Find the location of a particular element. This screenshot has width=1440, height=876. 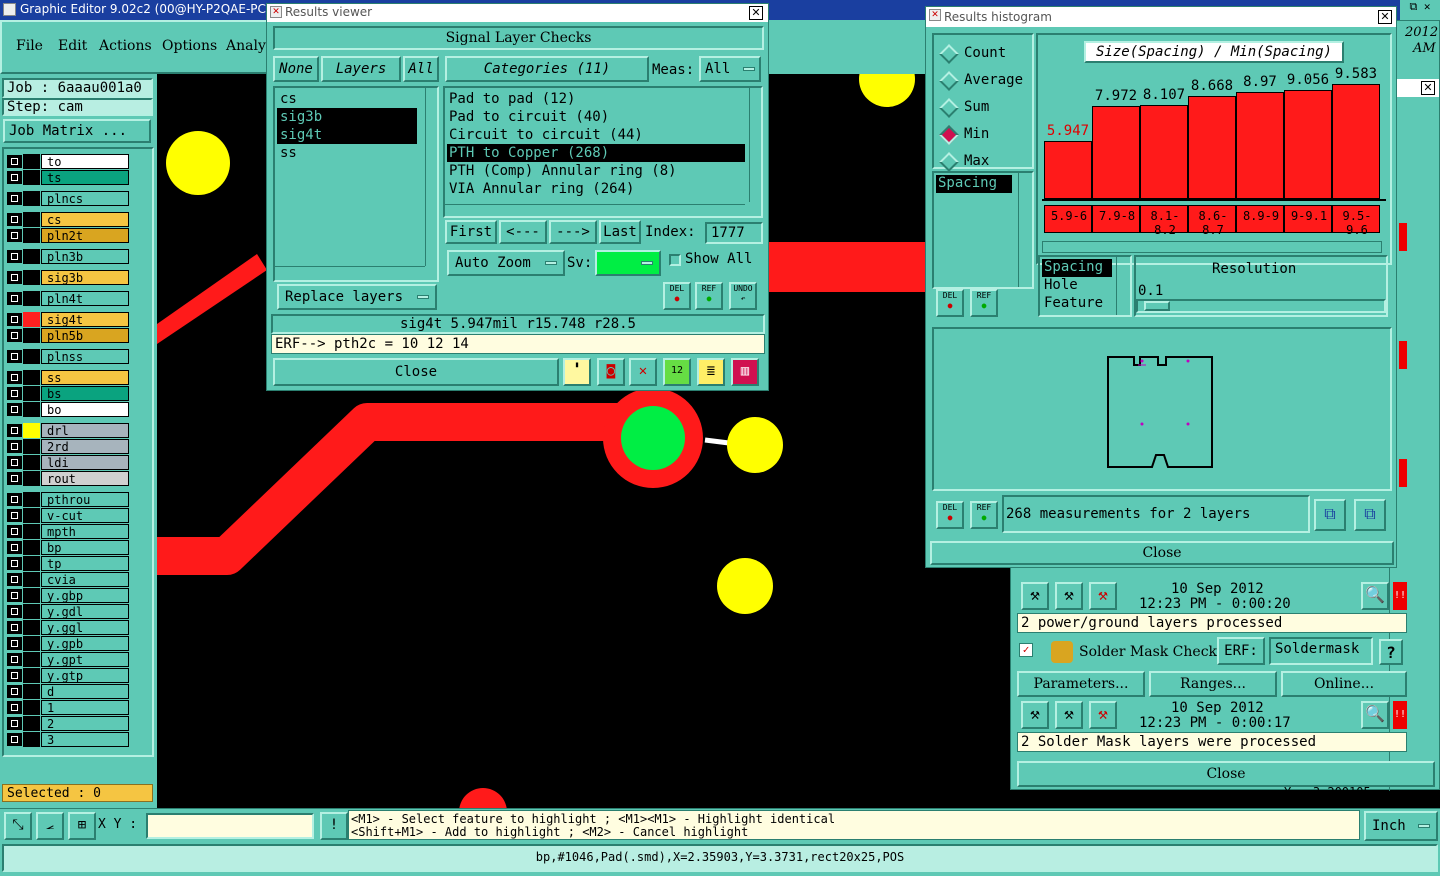

attribute-list: Spacing Hole Feature is located at coordinates (1085, 286).